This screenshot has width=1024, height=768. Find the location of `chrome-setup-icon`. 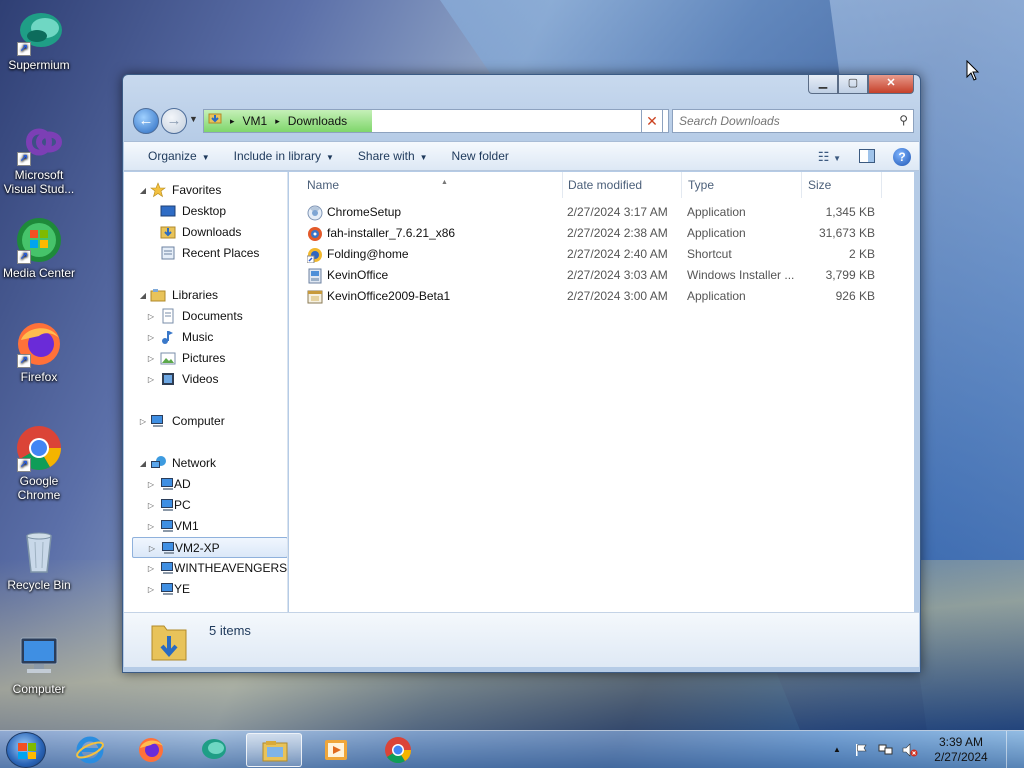

chrome-setup-icon is located at coordinates (315, 213).